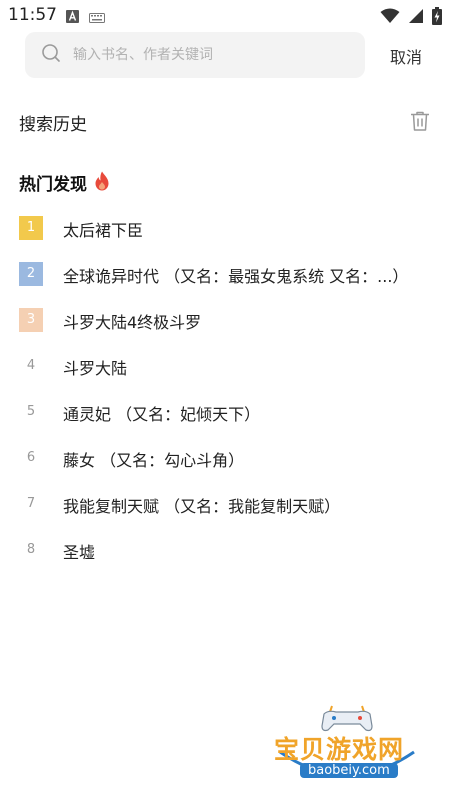  I want to click on trash-icon, so click(420, 123).